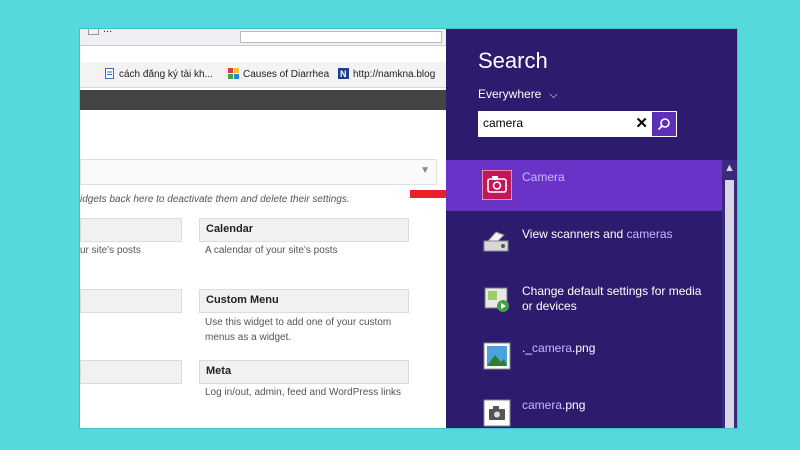 This screenshot has width=800, height=450. I want to click on search-box: ✕, so click(577, 124).